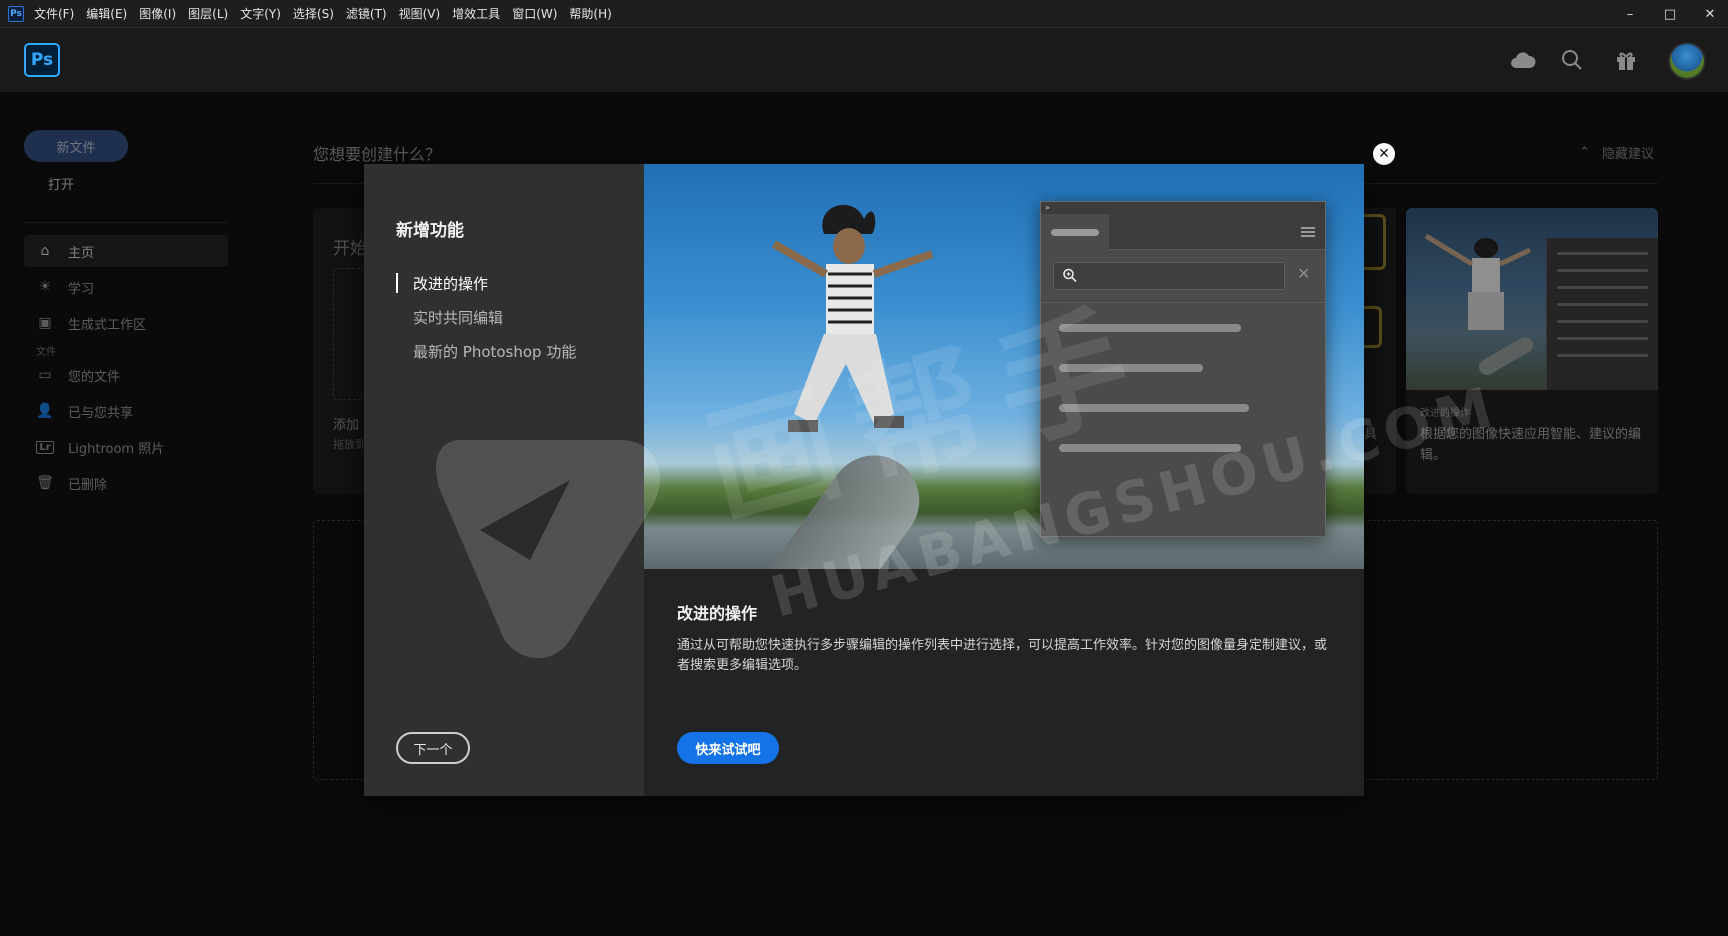 The width and height of the screenshot is (1728, 936). What do you see at coordinates (260, 13) in the screenshot?
I see `menu-type: 文字(Y)` at bounding box center [260, 13].